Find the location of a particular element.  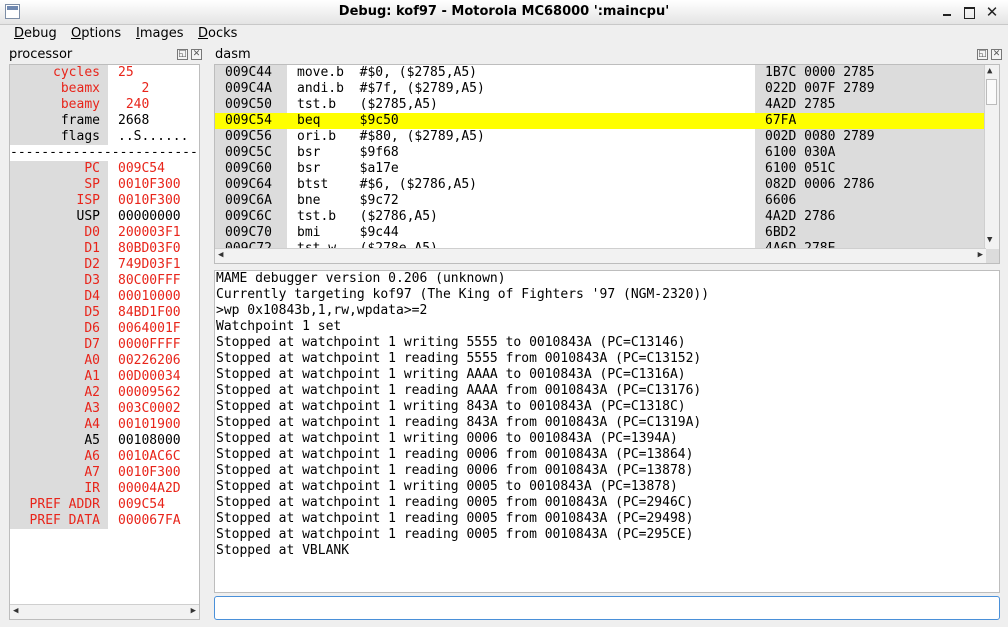

dasm-scroll-thumb is located at coordinates (991, 92).